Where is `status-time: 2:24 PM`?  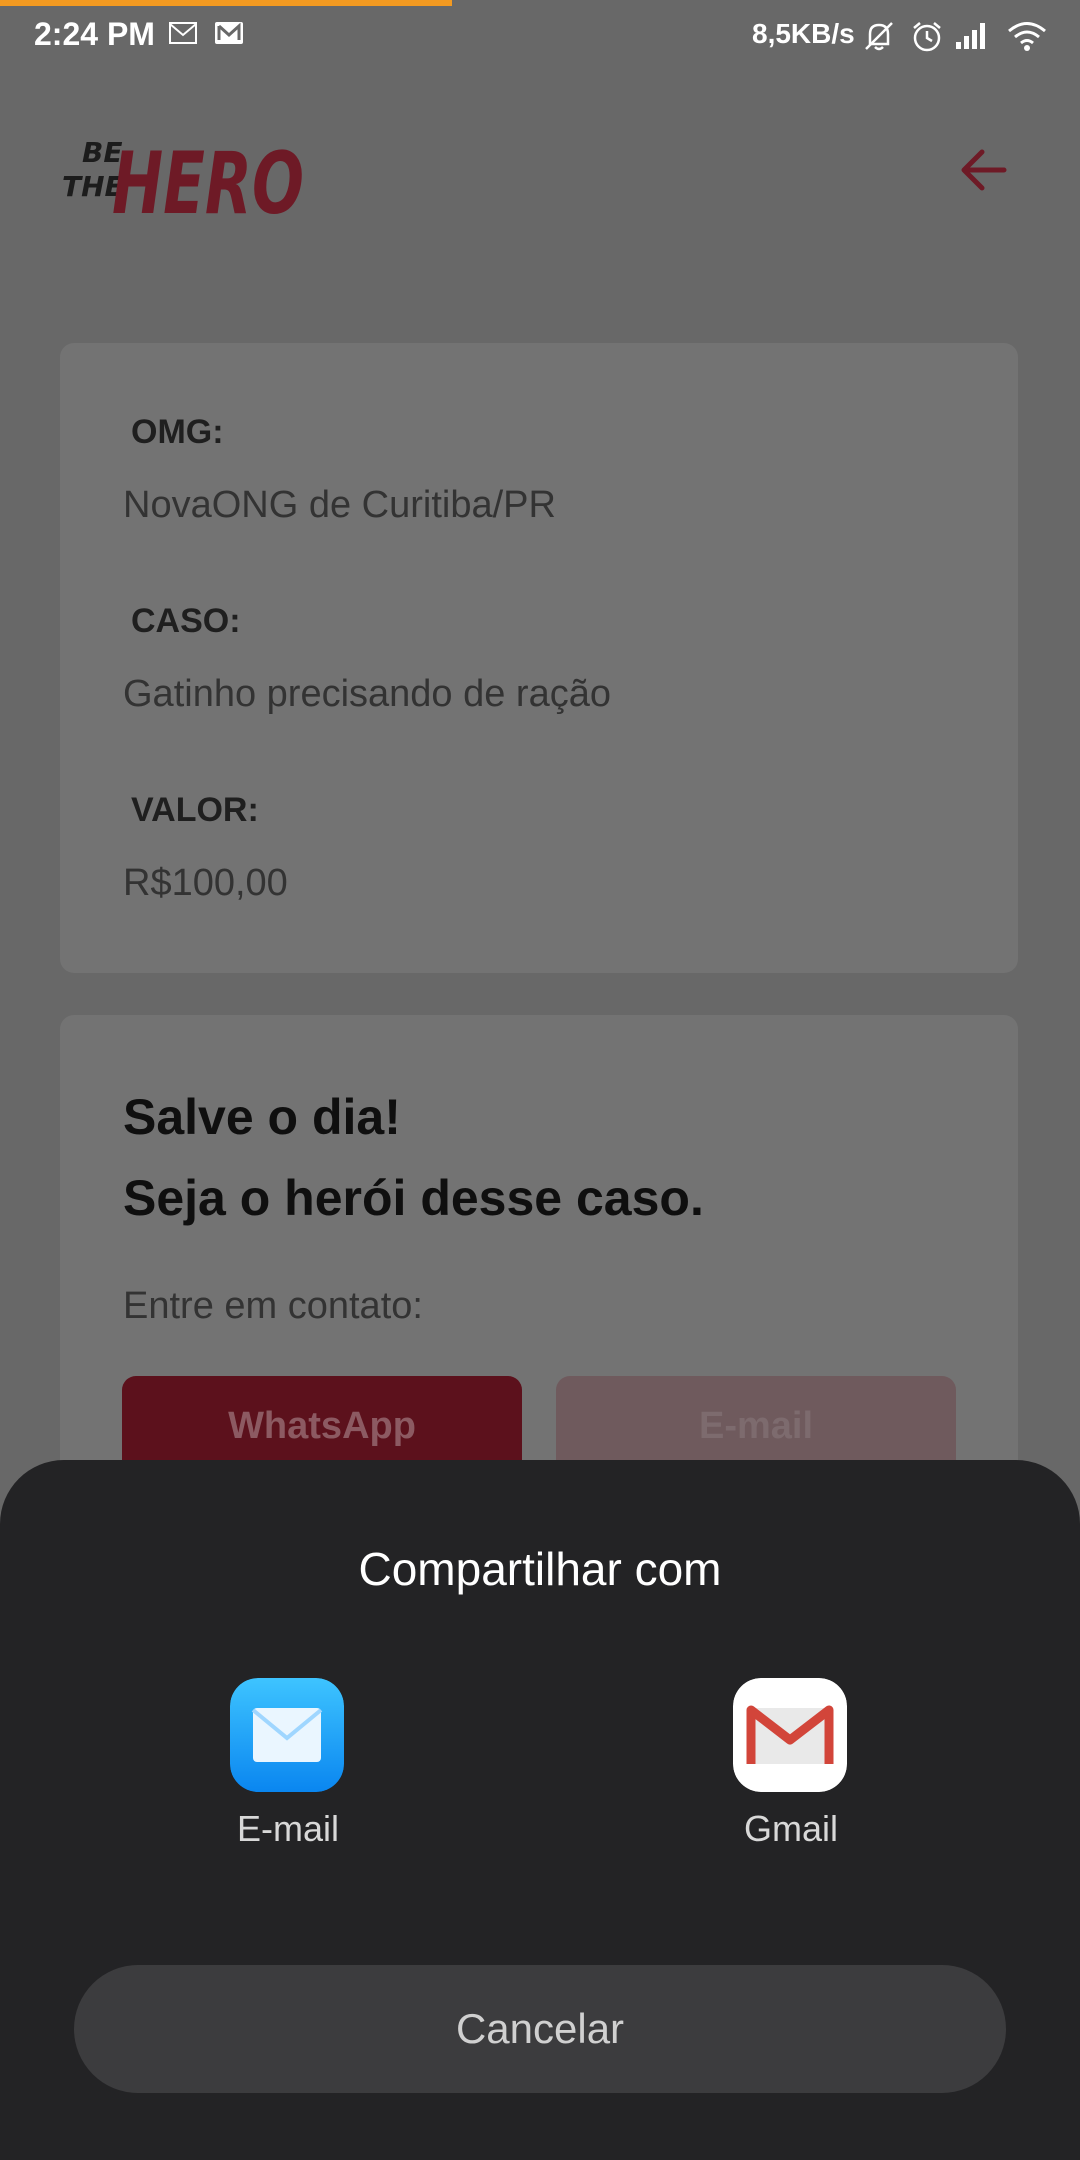 status-time: 2:24 PM is located at coordinates (94, 34).